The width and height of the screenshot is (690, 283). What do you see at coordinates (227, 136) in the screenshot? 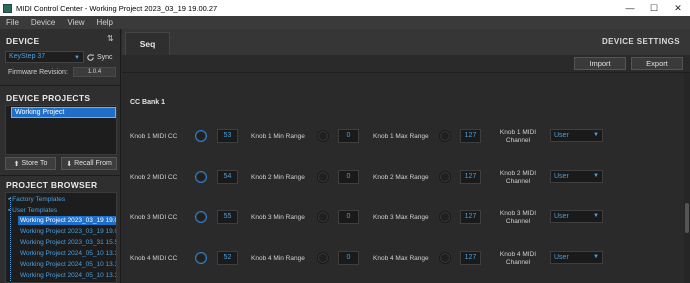
I see `cc-value-field: 53` at bounding box center [227, 136].